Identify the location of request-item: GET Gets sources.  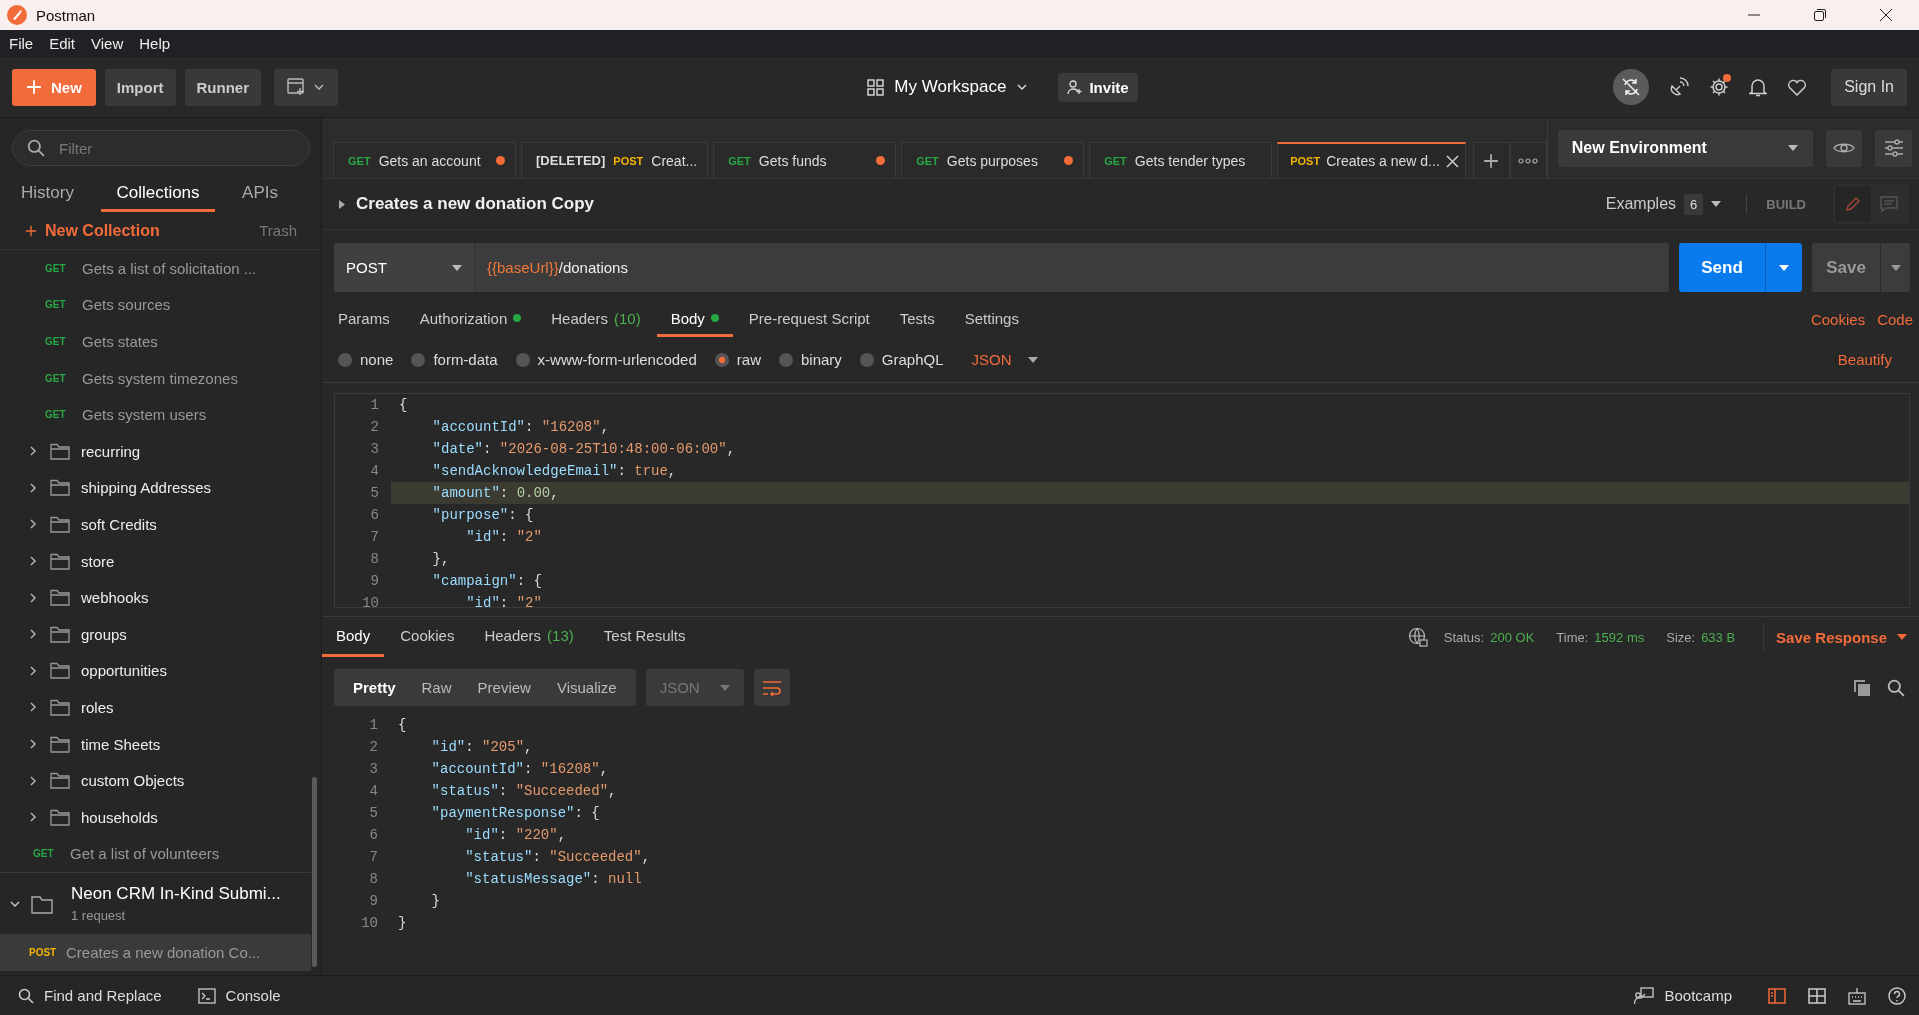
(155, 305).